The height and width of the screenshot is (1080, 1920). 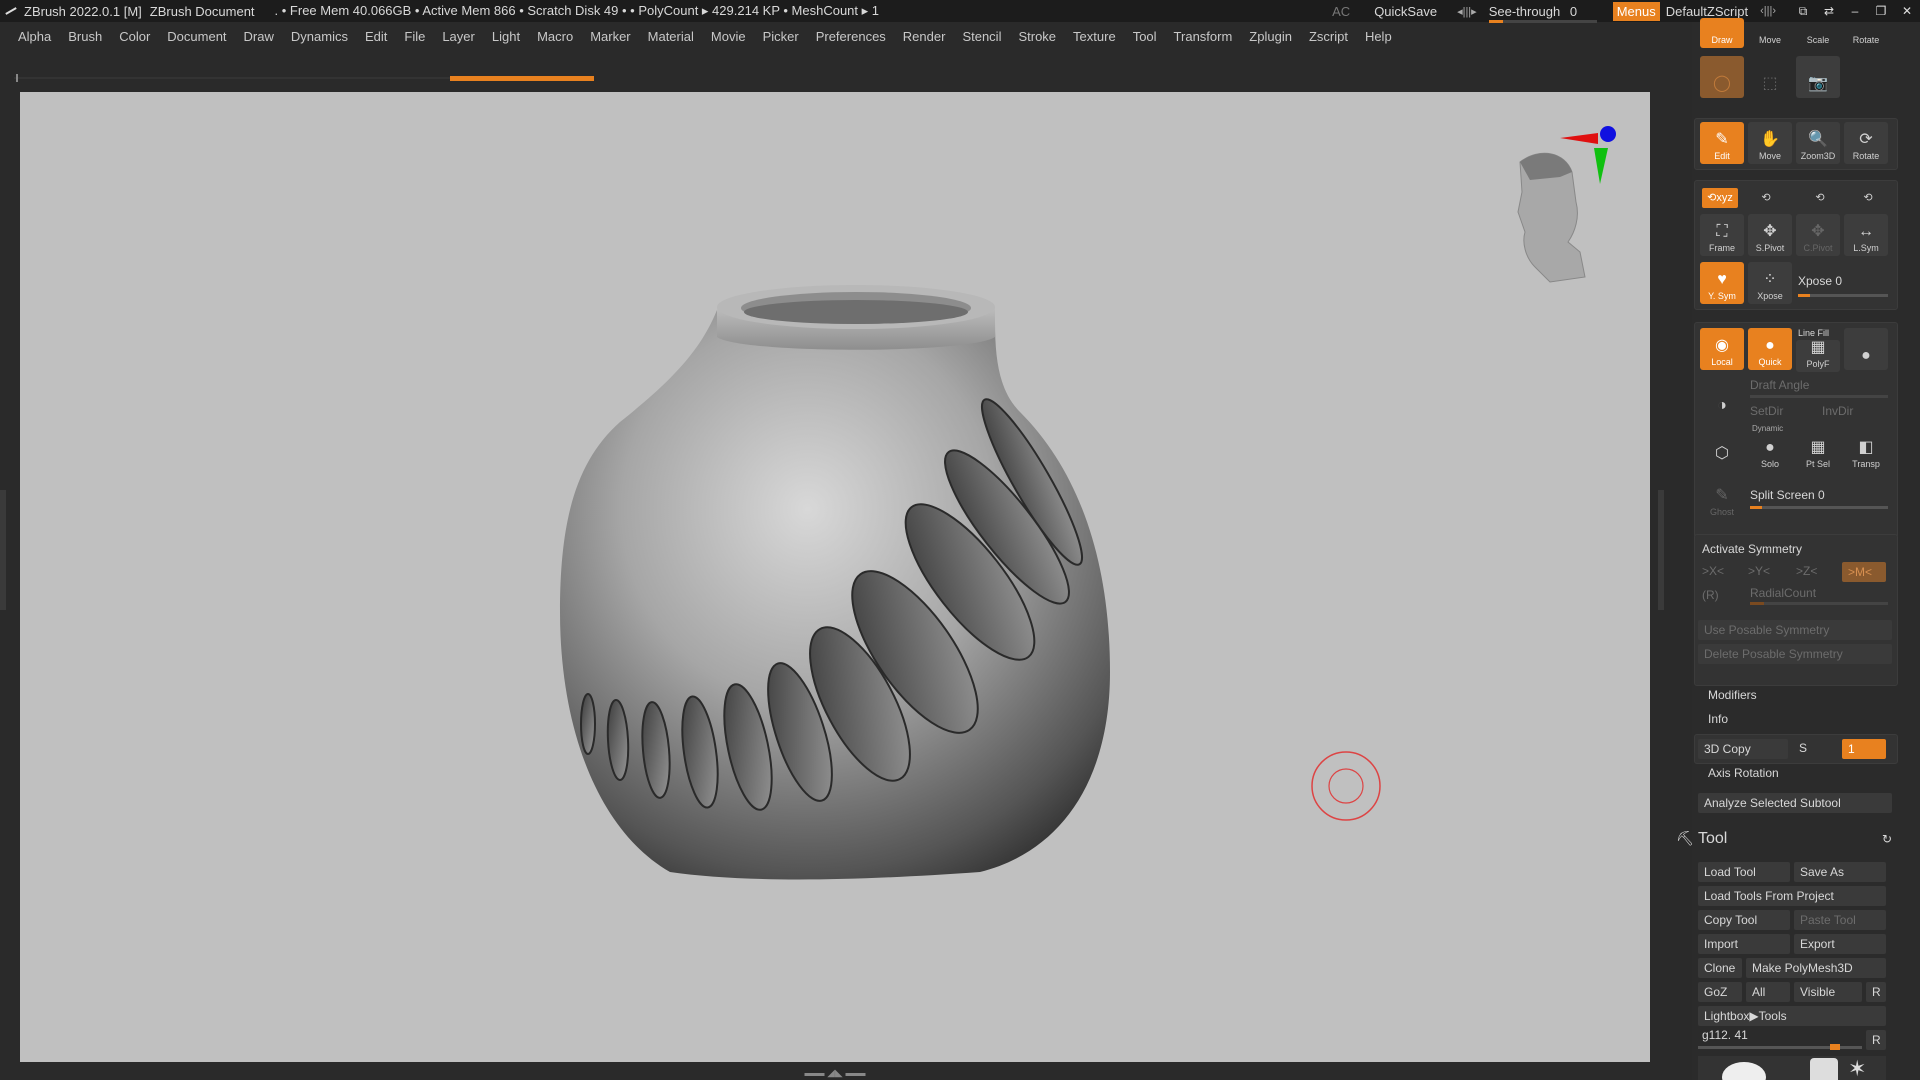 I want to click on menu-draw: Draw, so click(x=259, y=36).